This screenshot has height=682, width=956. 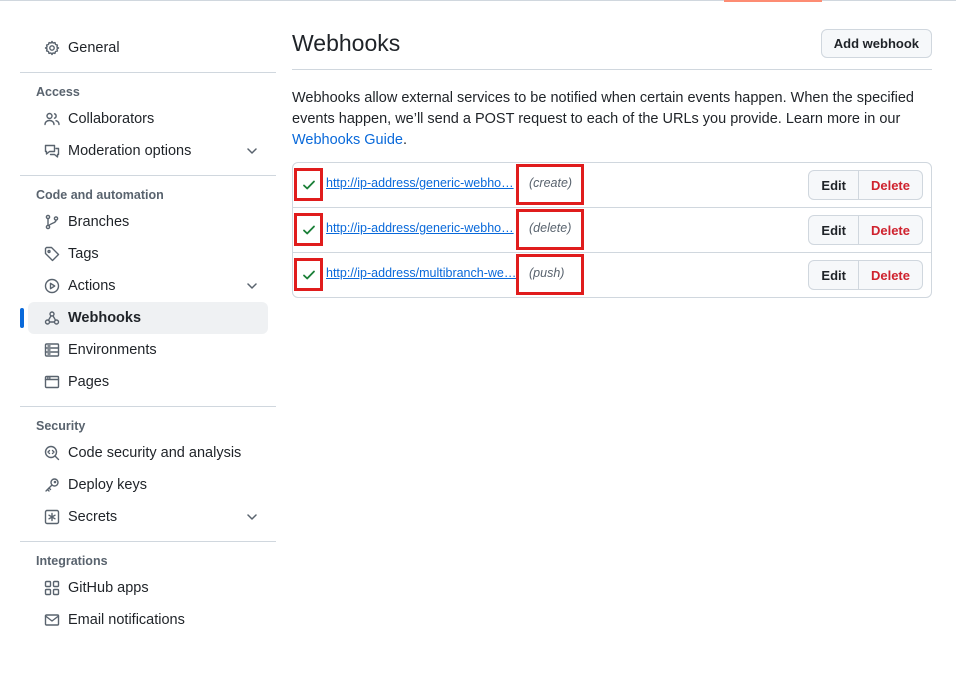 I want to click on sidebar-item-pages: Pages, so click(x=148, y=382).